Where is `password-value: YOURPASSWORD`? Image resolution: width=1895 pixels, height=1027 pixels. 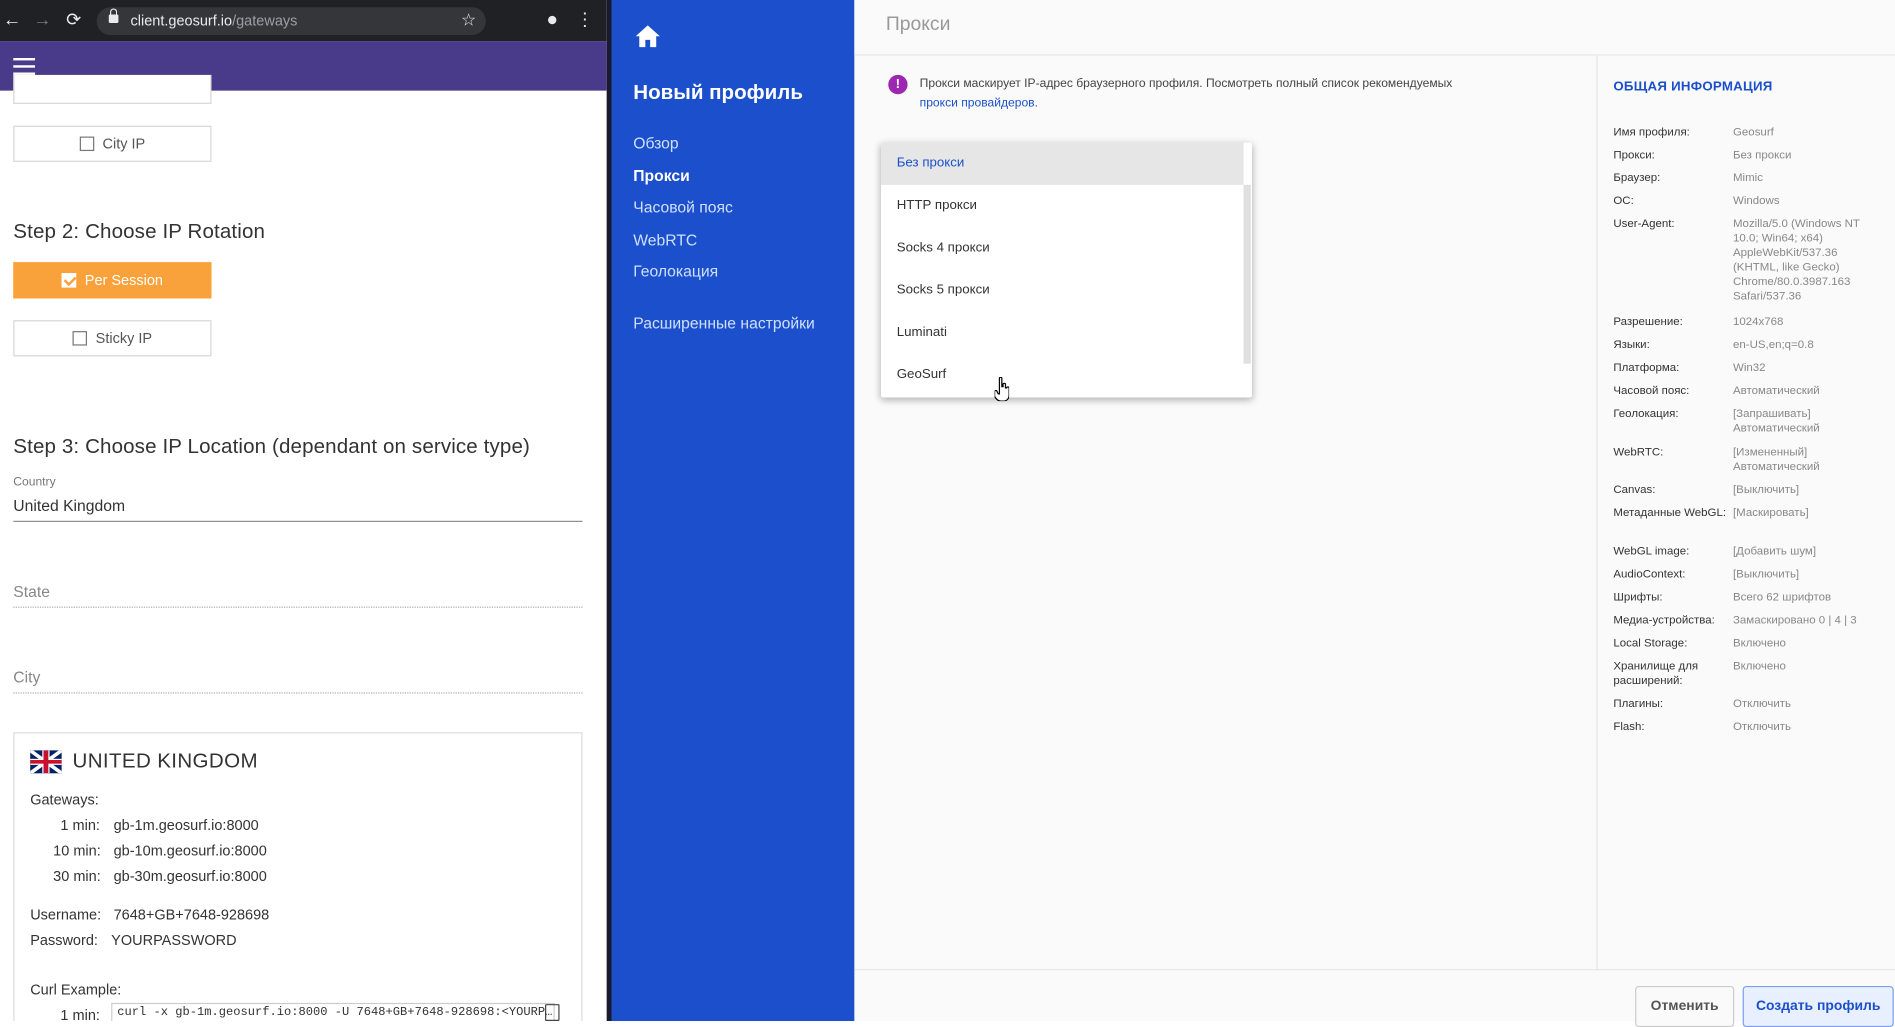
password-value: YOURPASSWORD is located at coordinates (174, 940).